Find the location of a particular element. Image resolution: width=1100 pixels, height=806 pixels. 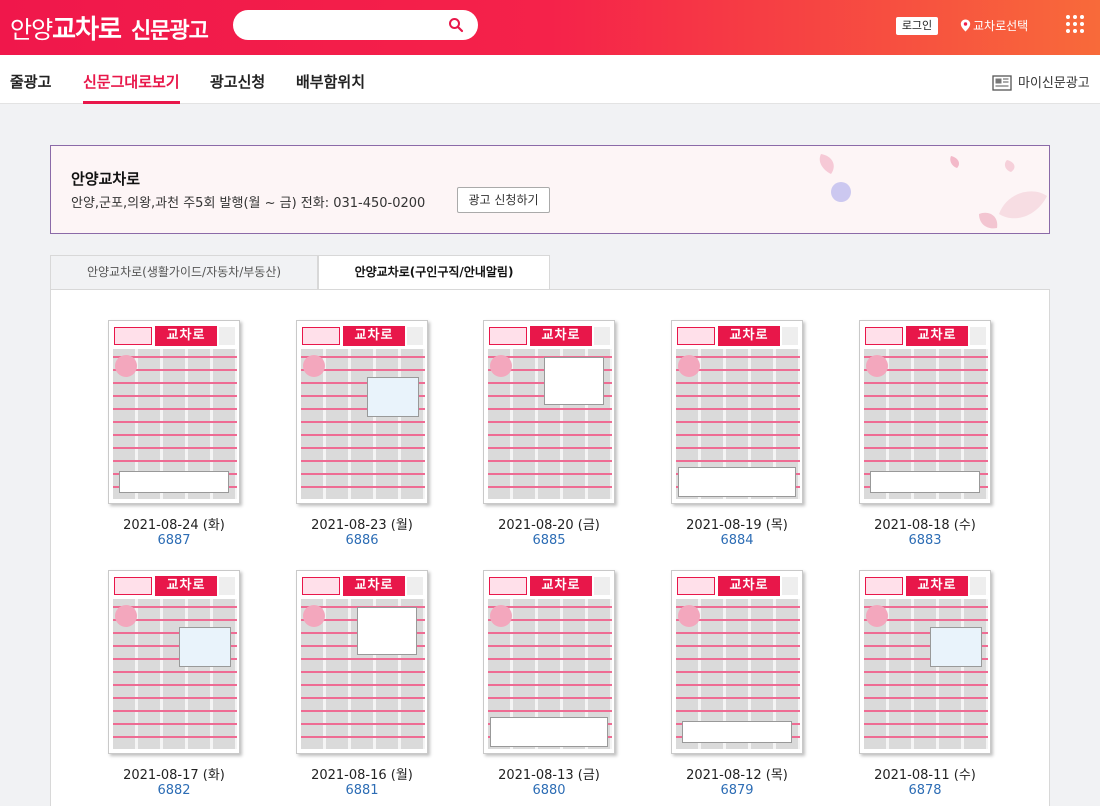

paper-title: 안양교차로 is located at coordinates (106, 179).